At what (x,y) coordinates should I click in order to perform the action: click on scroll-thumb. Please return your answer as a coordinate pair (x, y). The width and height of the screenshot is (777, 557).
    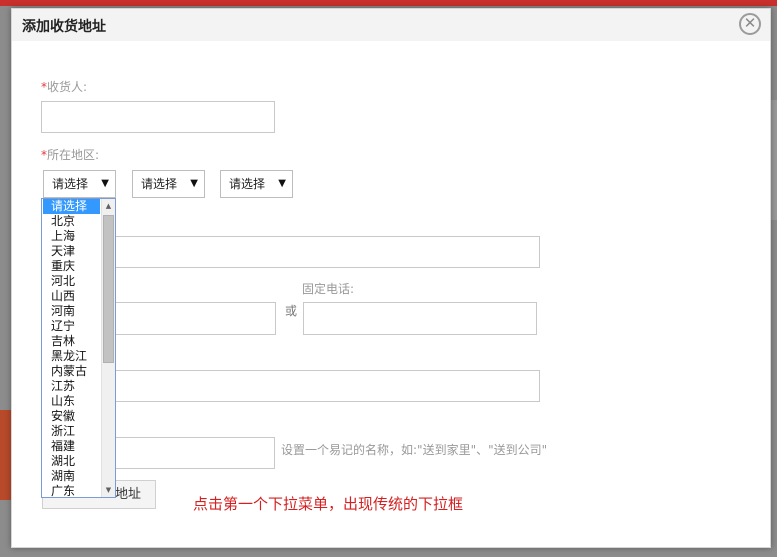
    Looking at the image, I should click on (108, 289).